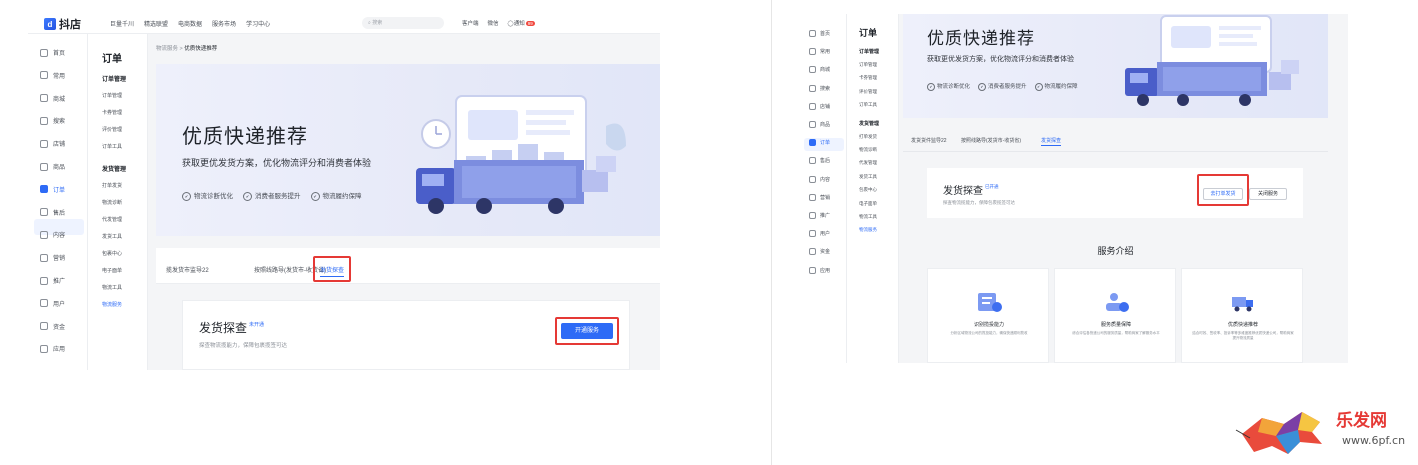 The image size is (1418, 465). Describe the element at coordinates (156, 23) in the screenshot. I see `topnav-item: 精选联盟` at that location.